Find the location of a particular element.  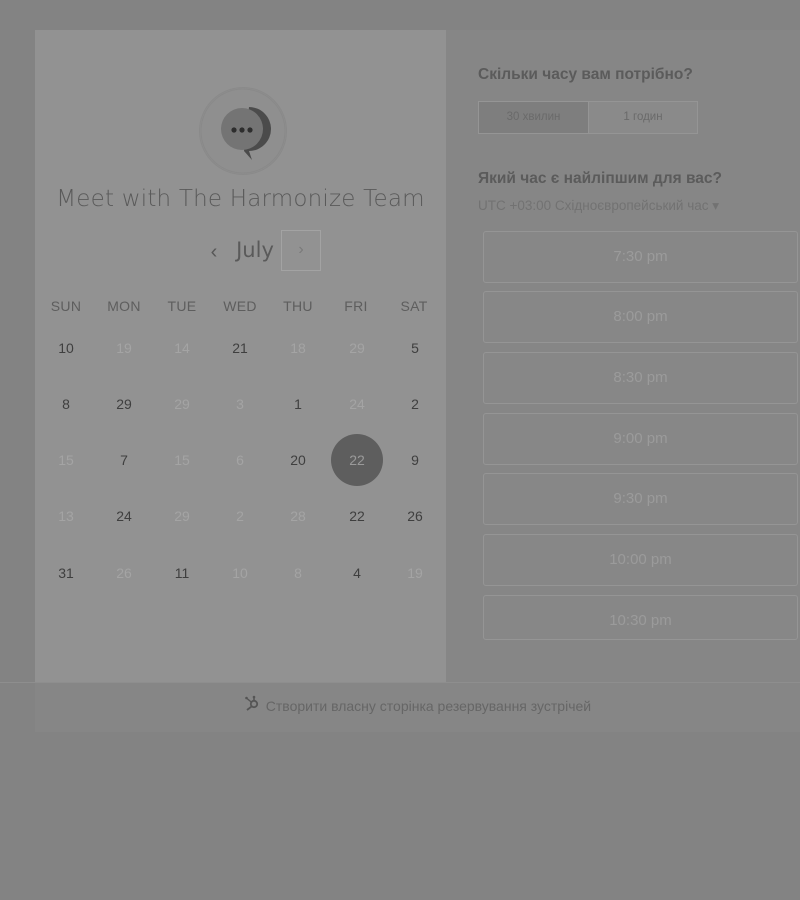

calendar-day: 1 is located at coordinates (298, 404).